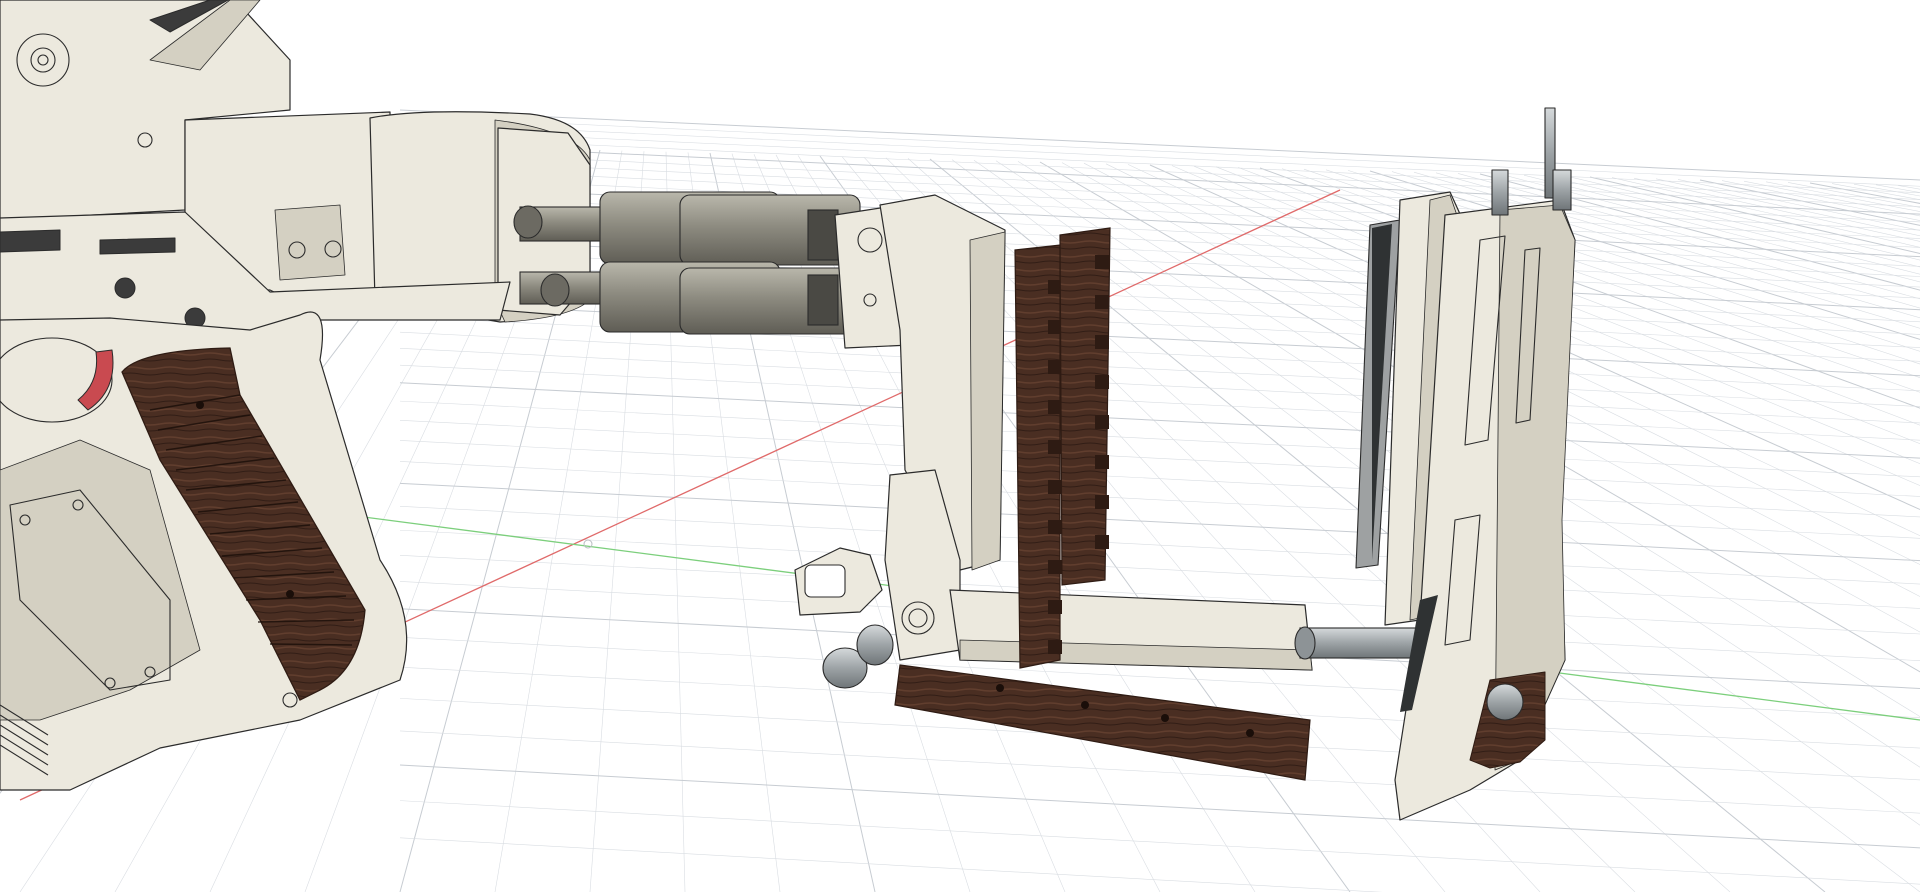 The image size is (1920, 892). What do you see at coordinates (1085, 406) in the screenshot?
I see `stock-wood-rail-rear` at bounding box center [1085, 406].